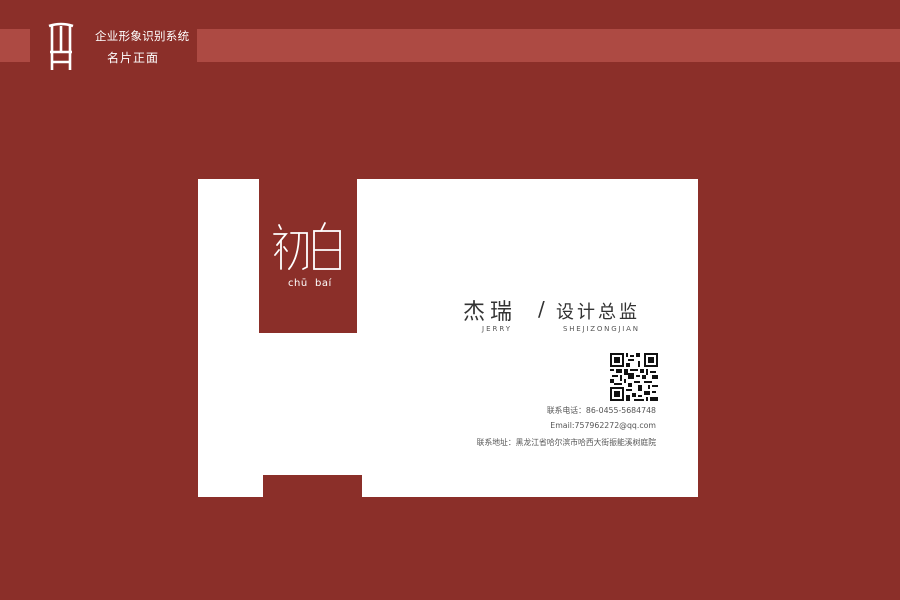  Describe the element at coordinates (601, 410) in the screenshot. I see `contact-phone: 联系电话：86-0455-5684748` at that location.